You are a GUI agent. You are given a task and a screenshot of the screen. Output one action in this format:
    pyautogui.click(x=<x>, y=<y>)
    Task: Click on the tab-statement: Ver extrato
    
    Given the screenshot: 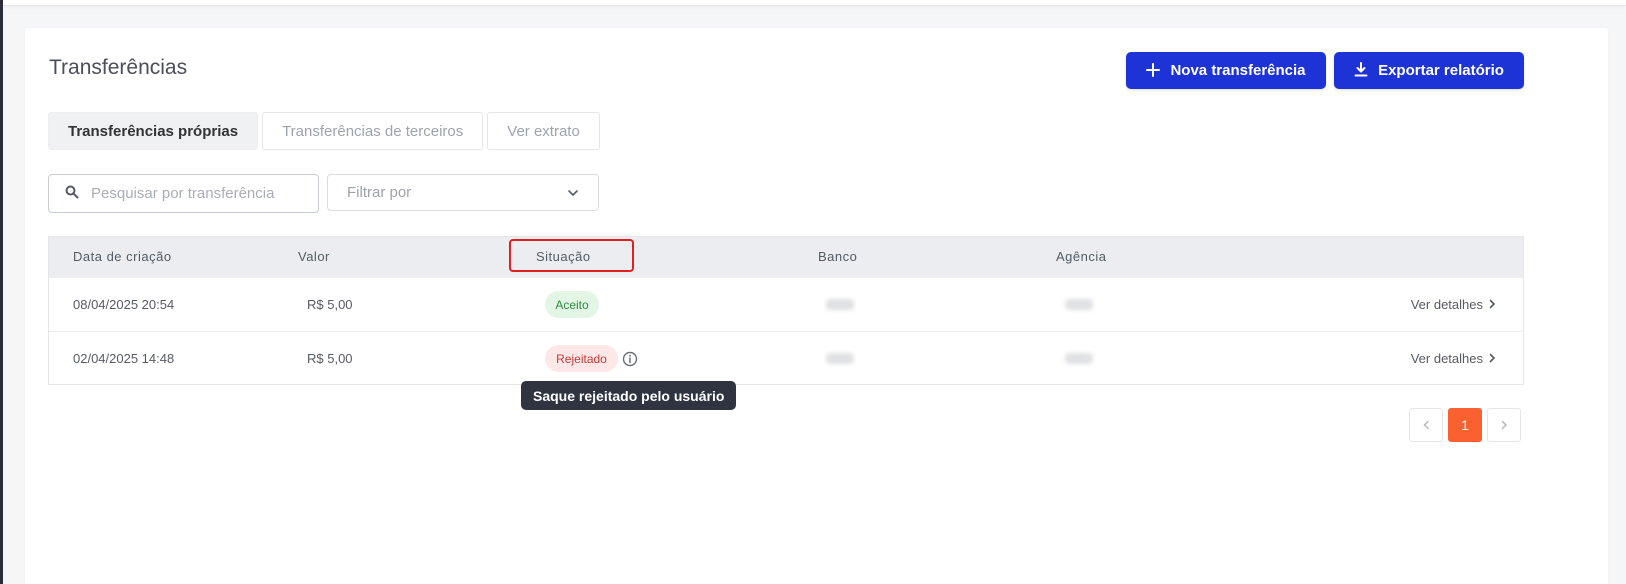 What is the action you would take?
    pyautogui.click(x=543, y=131)
    